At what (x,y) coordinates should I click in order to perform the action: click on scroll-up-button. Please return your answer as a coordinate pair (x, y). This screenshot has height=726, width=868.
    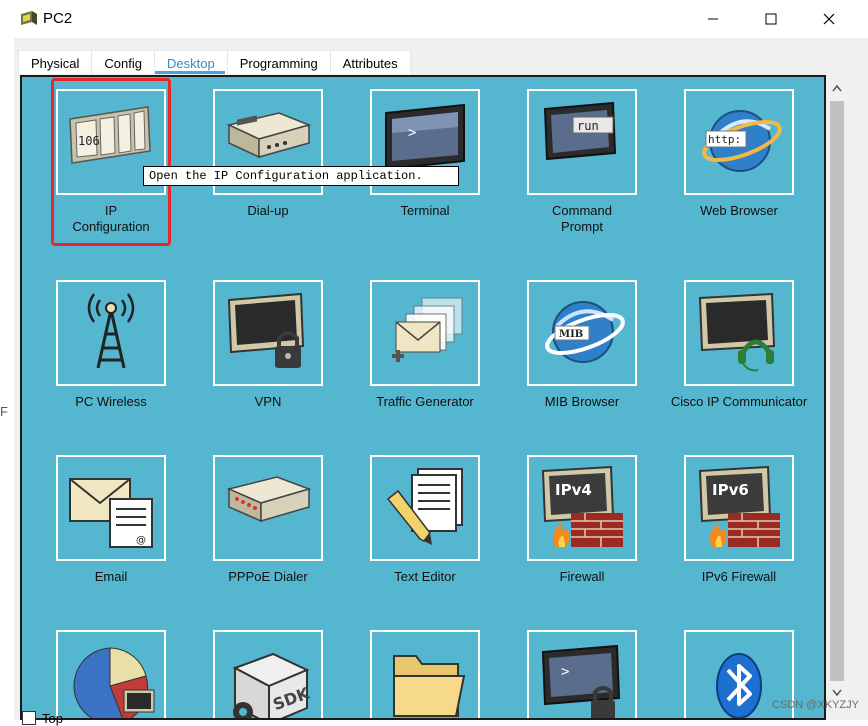
    Looking at the image, I should click on (837, 88).